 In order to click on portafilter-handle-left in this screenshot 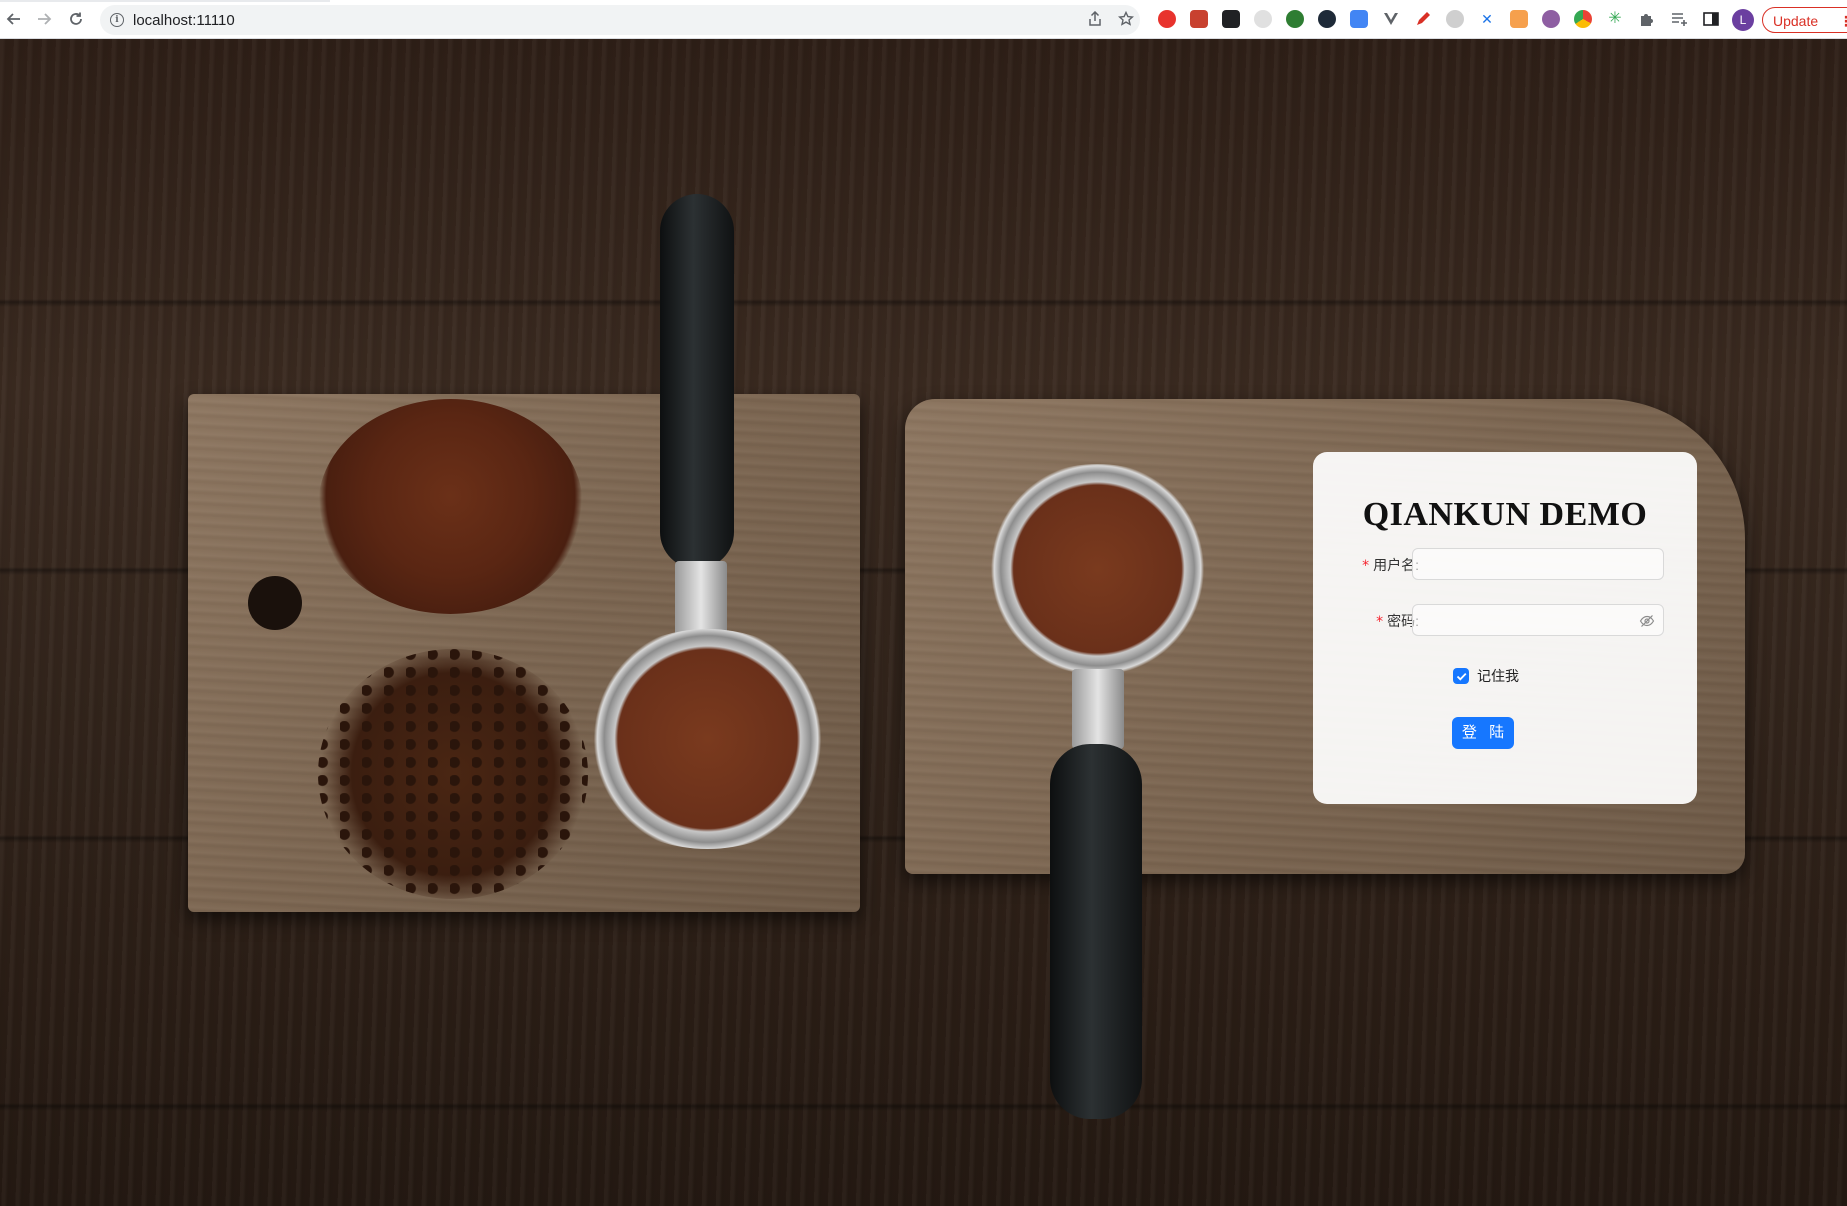, I will do `click(697, 381)`.